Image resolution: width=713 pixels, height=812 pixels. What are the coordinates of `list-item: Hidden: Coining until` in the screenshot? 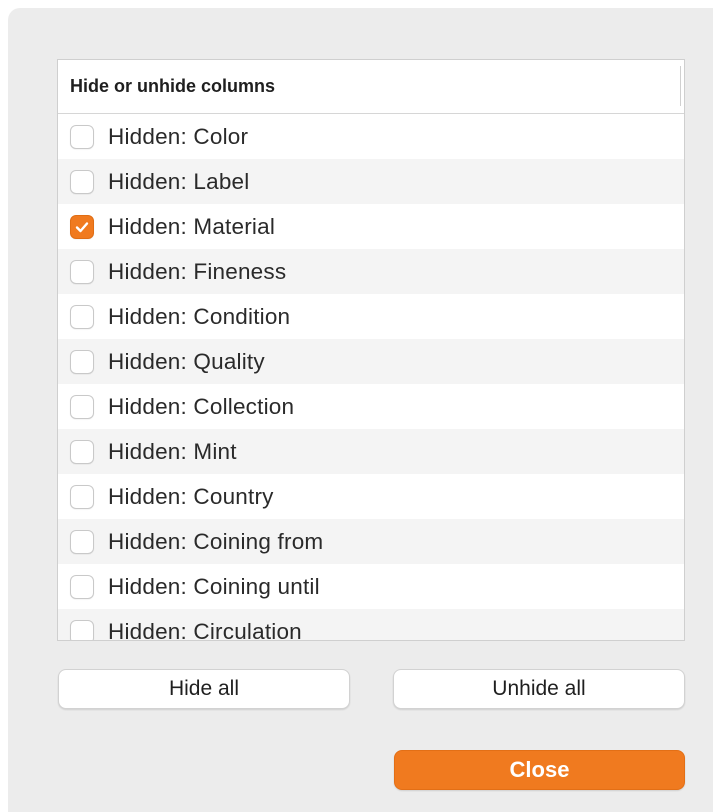 It's located at (371, 586).